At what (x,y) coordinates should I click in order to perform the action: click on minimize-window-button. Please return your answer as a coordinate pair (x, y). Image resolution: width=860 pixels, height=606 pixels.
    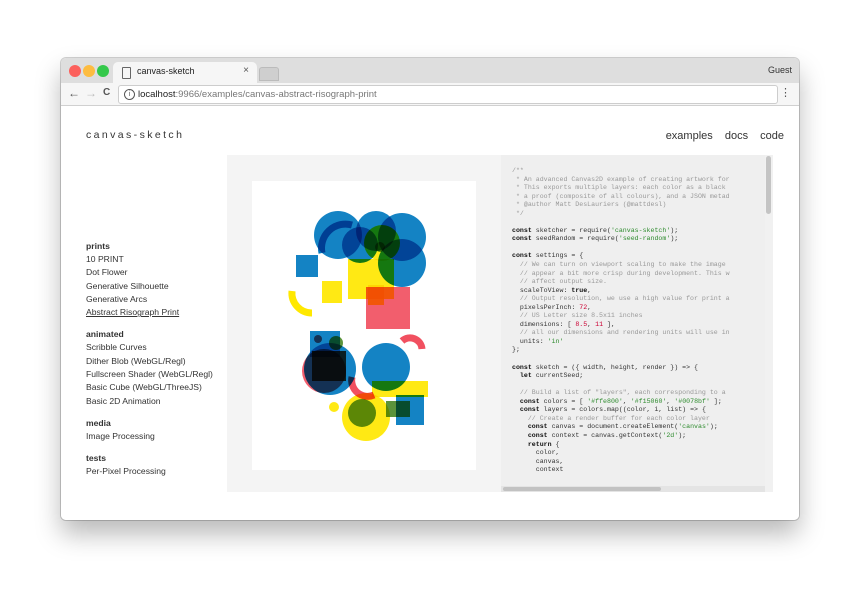
    Looking at the image, I should click on (89, 71).